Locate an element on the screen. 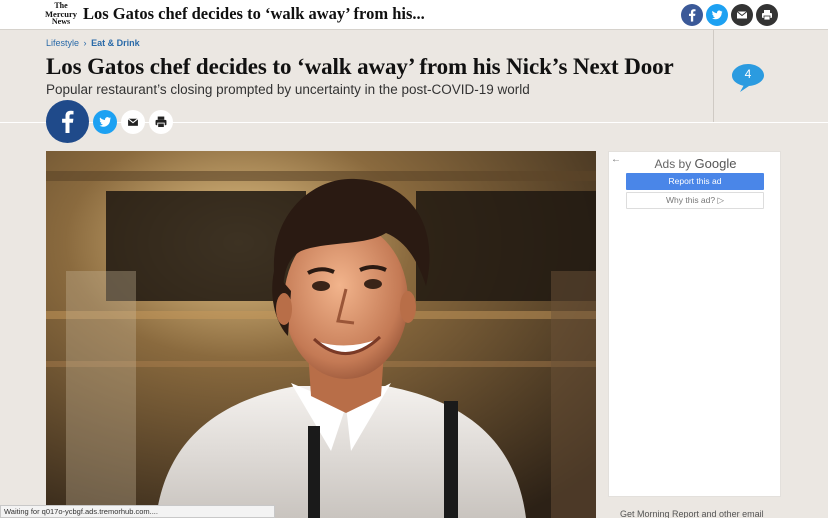  email-share-button is located at coordinates (742, 15).